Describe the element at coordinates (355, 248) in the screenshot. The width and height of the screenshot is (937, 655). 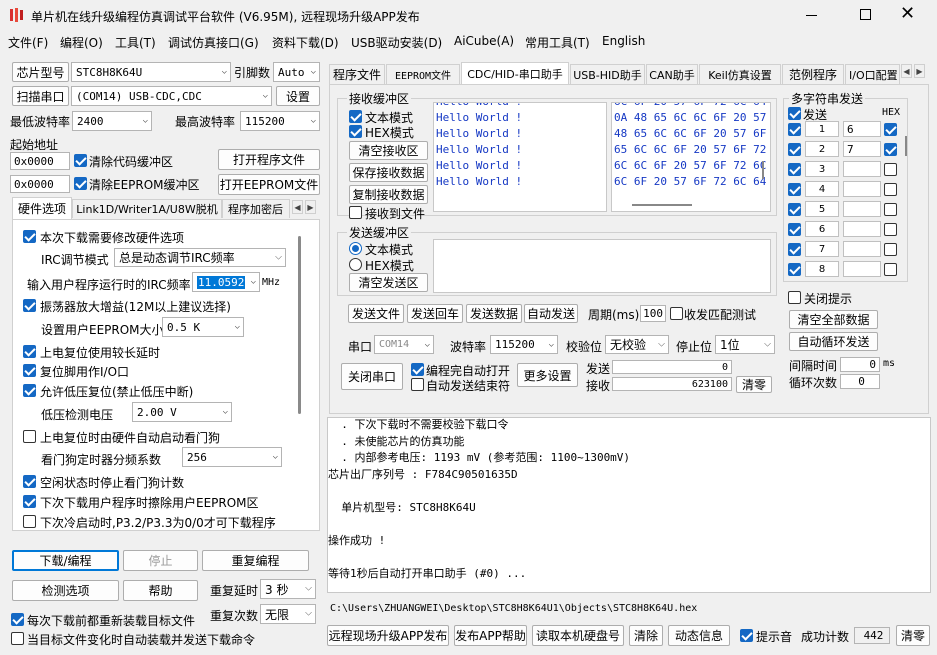
I see `send-text-mode-radio` at that location.